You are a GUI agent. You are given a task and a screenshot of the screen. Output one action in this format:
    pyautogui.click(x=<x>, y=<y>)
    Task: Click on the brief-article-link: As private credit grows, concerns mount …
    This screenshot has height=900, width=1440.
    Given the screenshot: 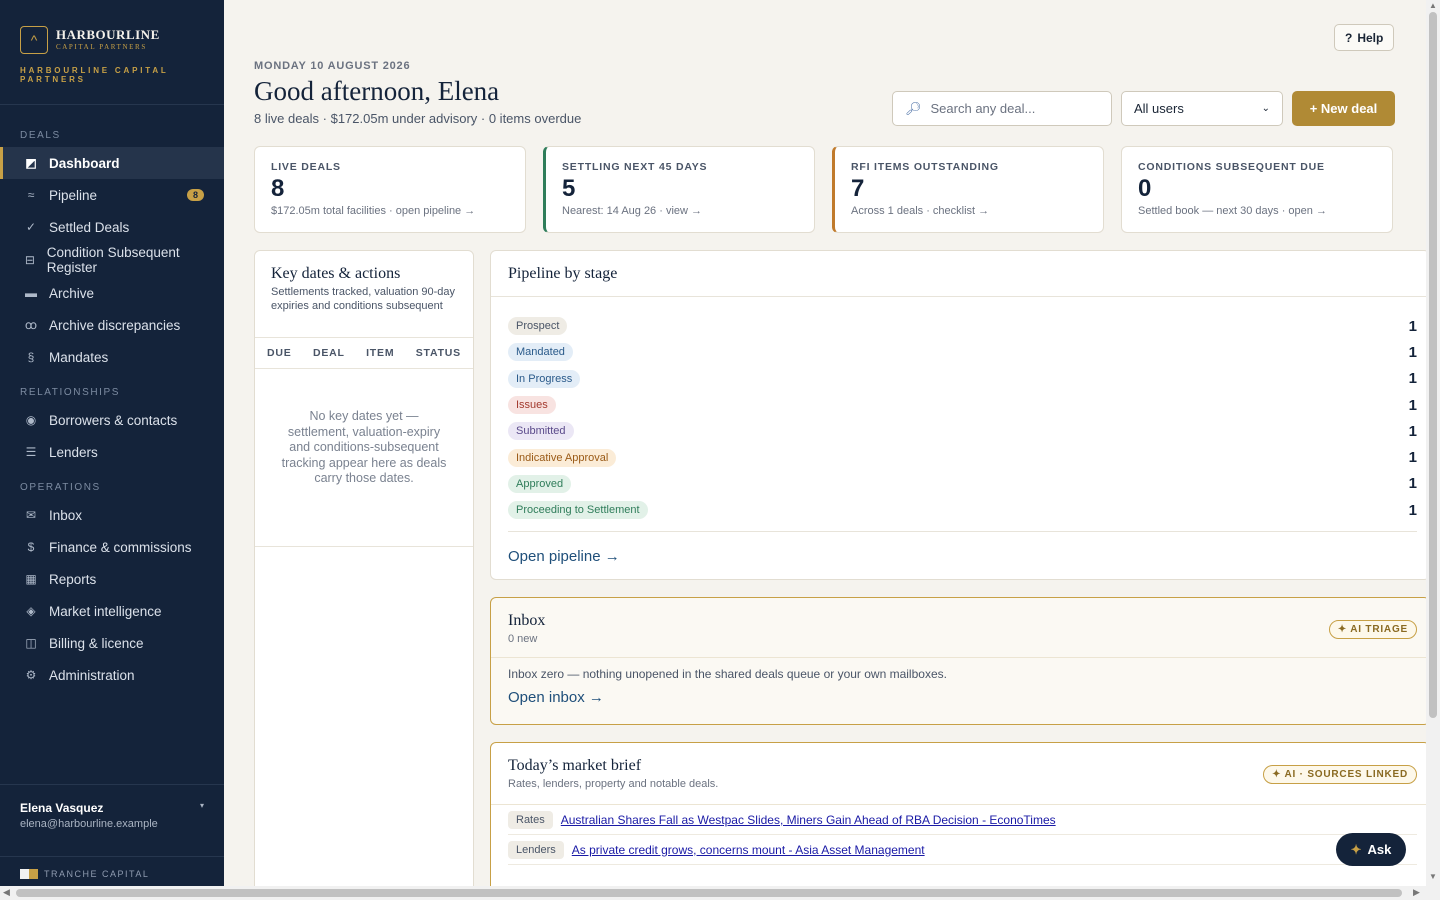 What is the action you would take?
    pyautogui.click(x=748, y=850)
    